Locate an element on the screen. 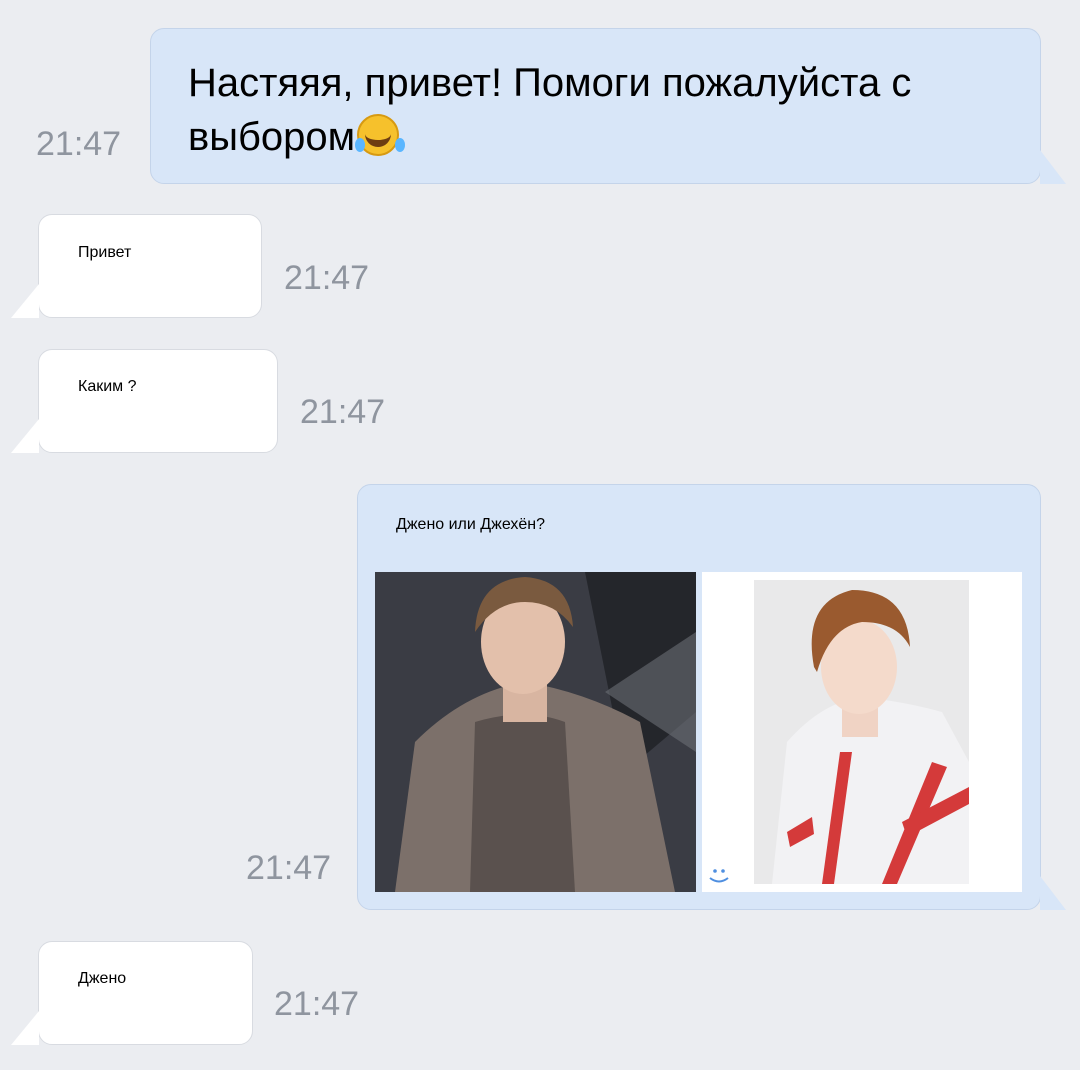 This screenshot has height=1070, width=1080. message-text-line1: Настяяя, привет! Помоги пожалуйста с is located at coordinates (550, 83).